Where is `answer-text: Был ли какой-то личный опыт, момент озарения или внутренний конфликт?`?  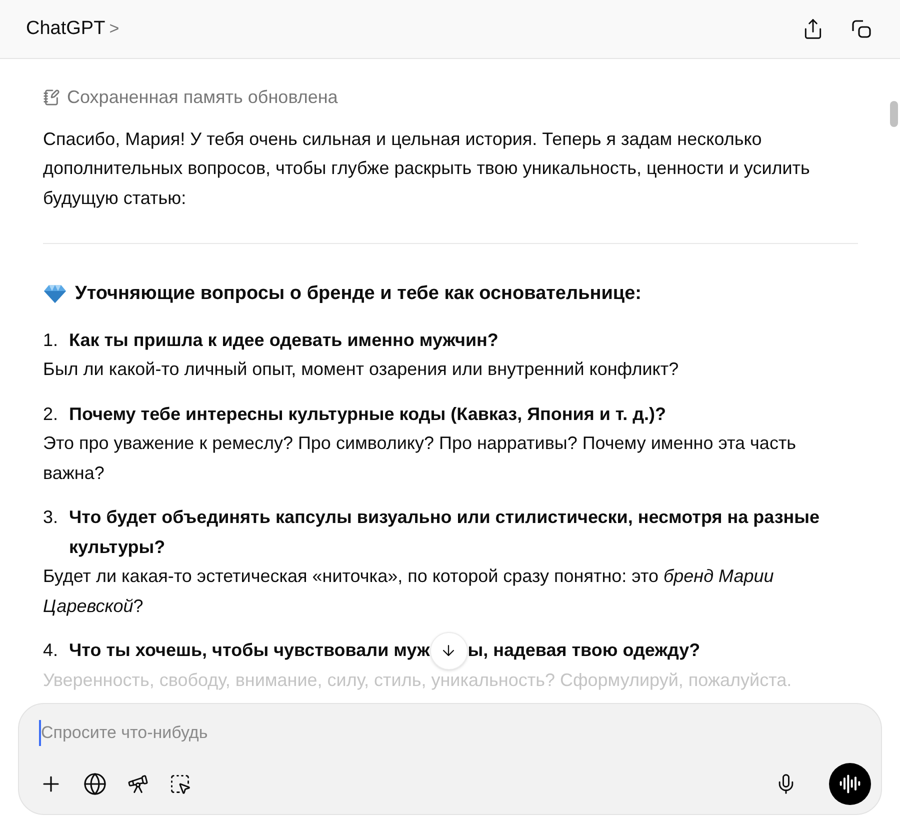
answer-text: Был ли какой-то личный опыт, момент озарения или внутренний конфликт? is located at coordinates (361, 369).